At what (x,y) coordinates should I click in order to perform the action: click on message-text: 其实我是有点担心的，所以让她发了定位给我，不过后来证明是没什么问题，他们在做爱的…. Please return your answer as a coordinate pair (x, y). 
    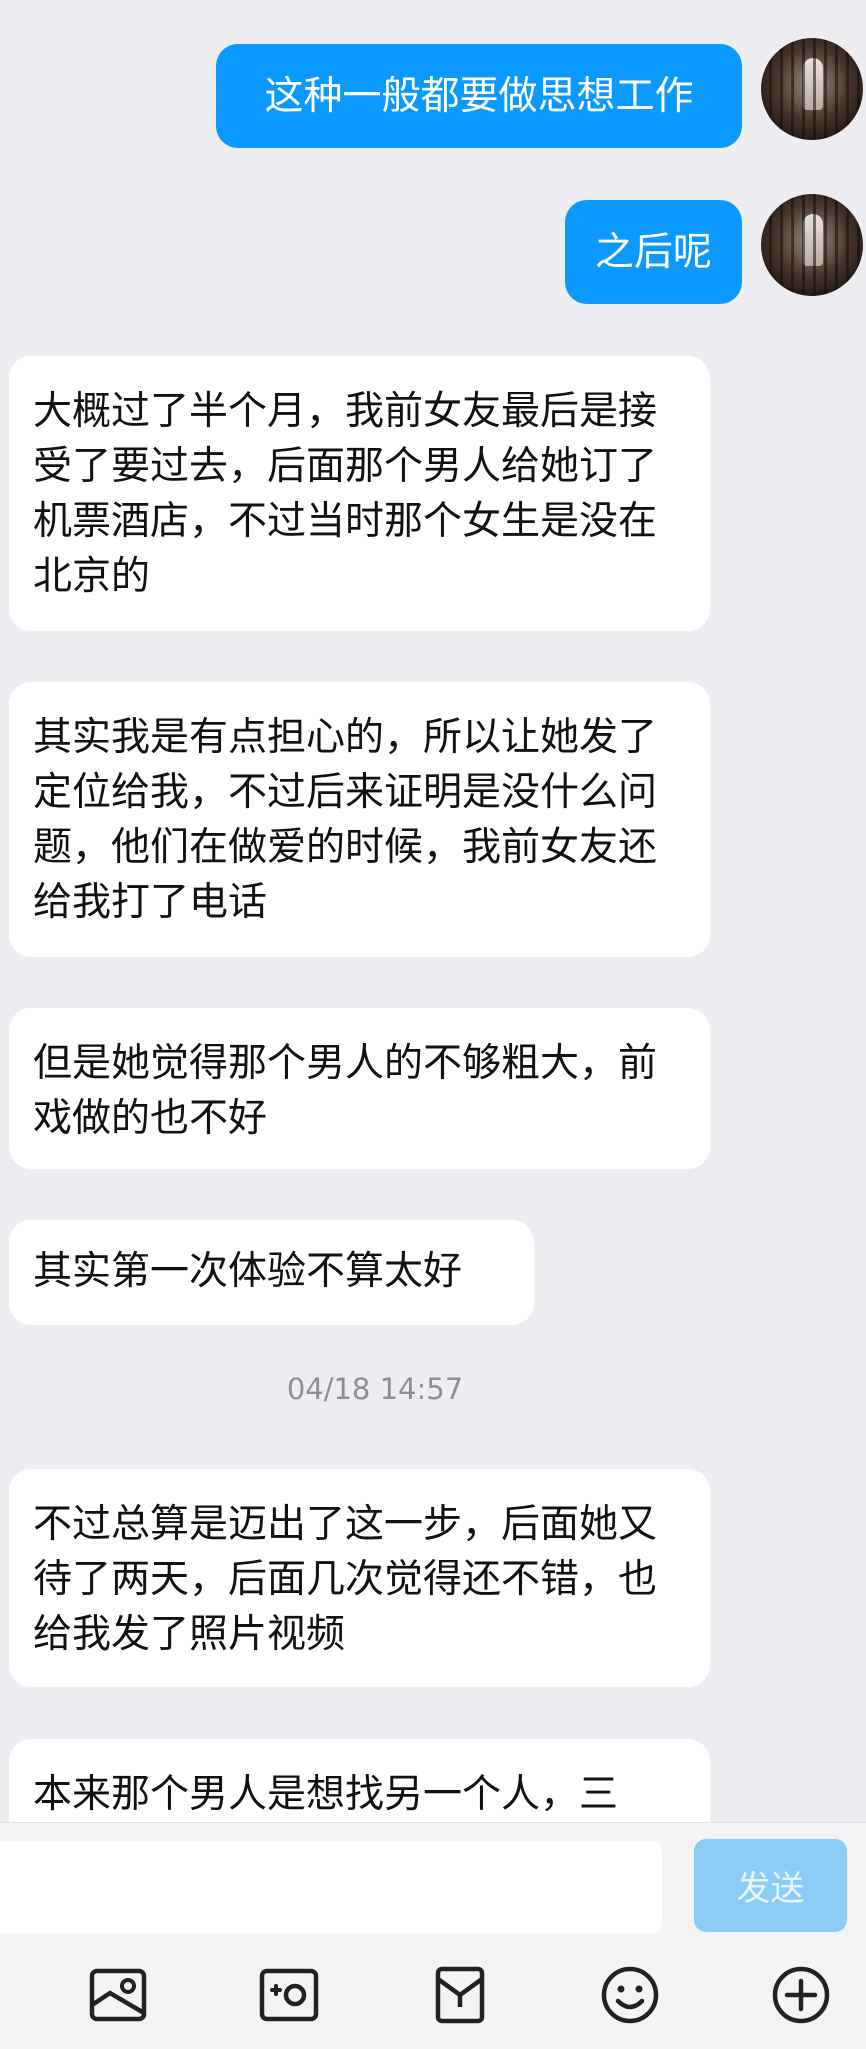
    Looking at the image, I should click on (345, 820).